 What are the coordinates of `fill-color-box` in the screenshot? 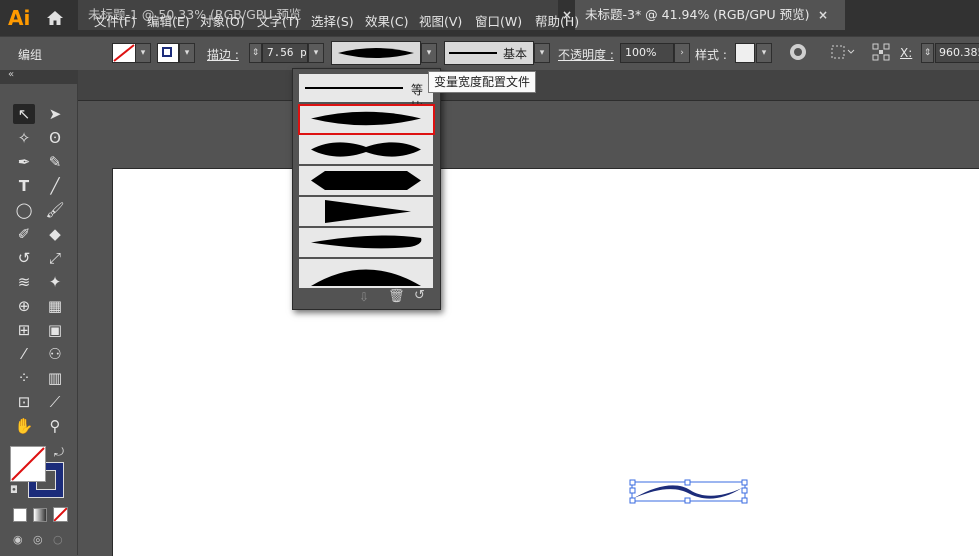 It's located at (28, 464).